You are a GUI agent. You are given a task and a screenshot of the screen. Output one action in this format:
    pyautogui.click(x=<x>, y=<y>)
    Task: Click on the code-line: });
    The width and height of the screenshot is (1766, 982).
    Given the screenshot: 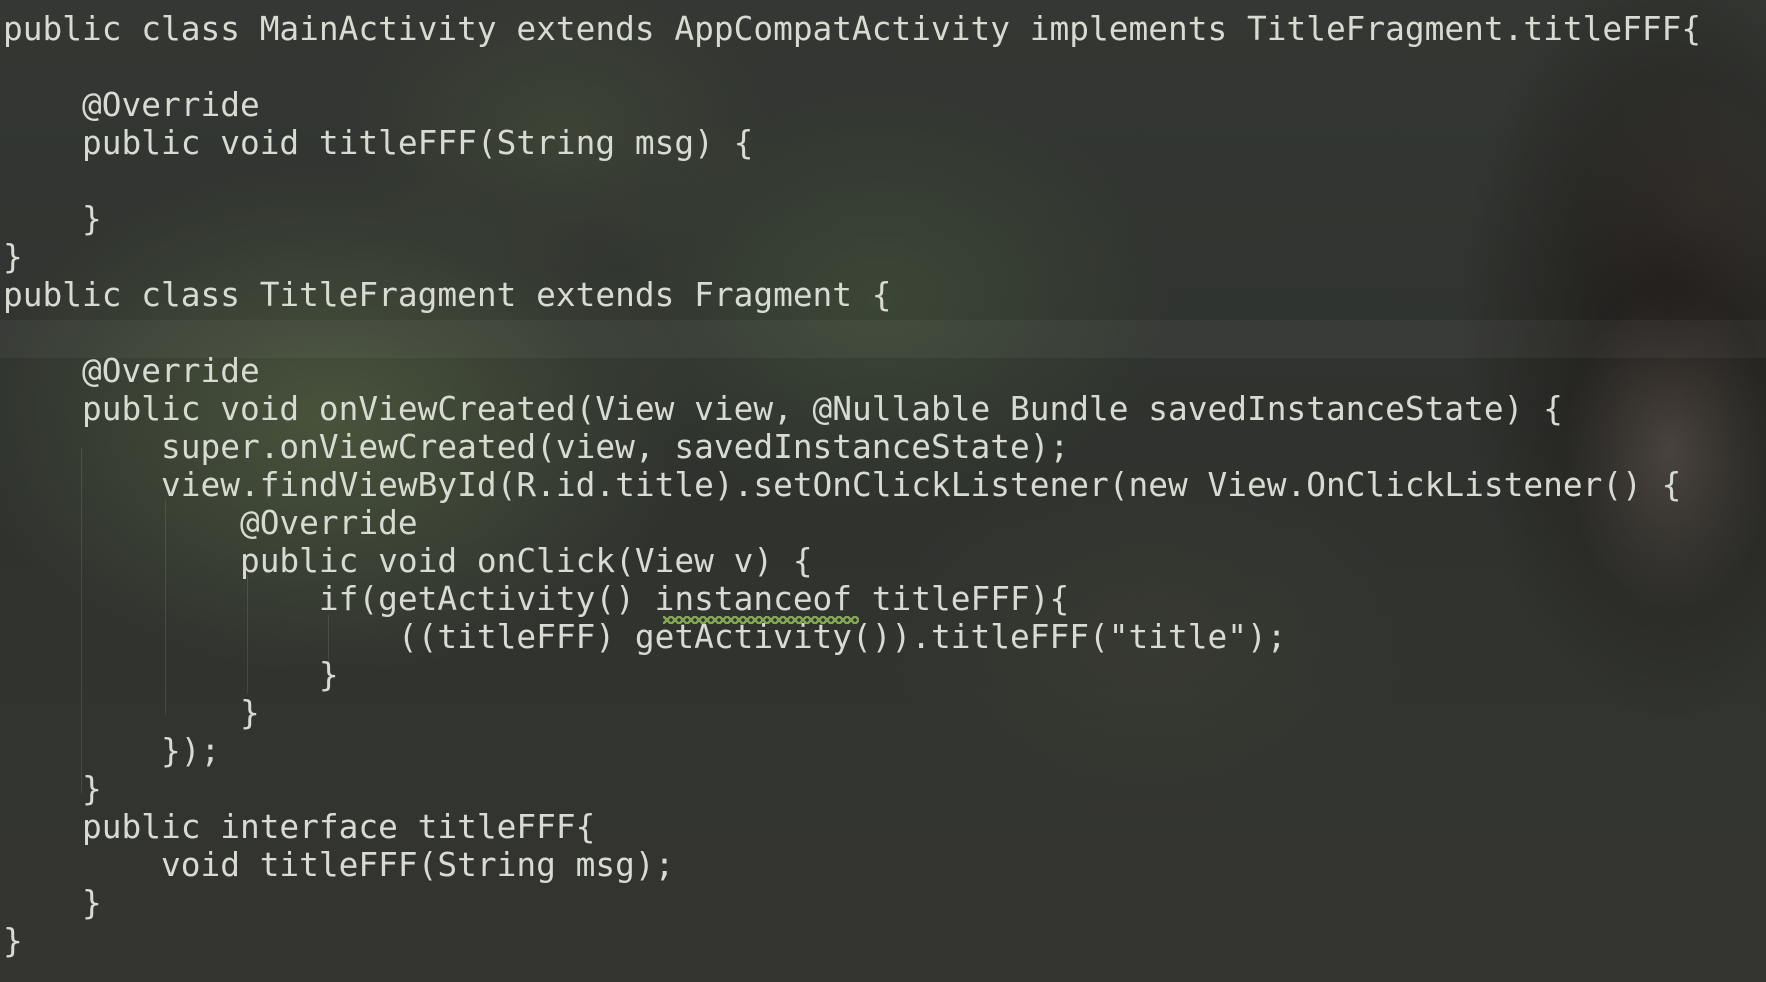 What is the action you would take?
    pyautogui.click(x=112, y=751)
    